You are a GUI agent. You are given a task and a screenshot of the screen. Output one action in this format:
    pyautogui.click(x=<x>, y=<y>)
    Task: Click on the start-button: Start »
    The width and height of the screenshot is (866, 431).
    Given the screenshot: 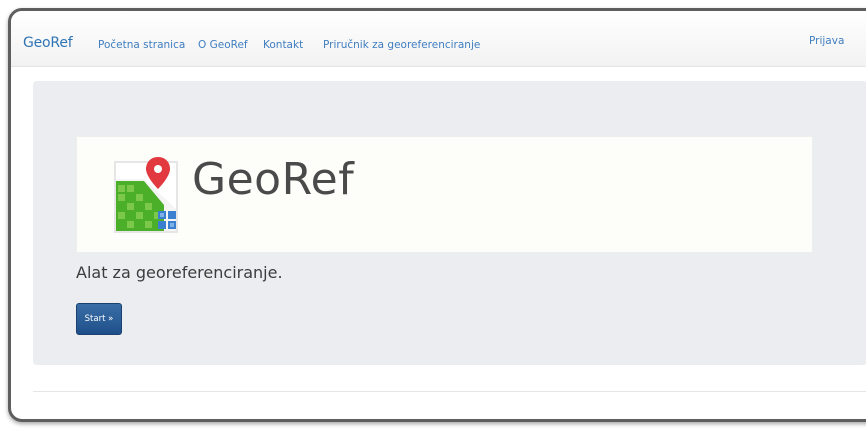 What is the action you would take?
    pyautogui.click(x=99, y=319)
    